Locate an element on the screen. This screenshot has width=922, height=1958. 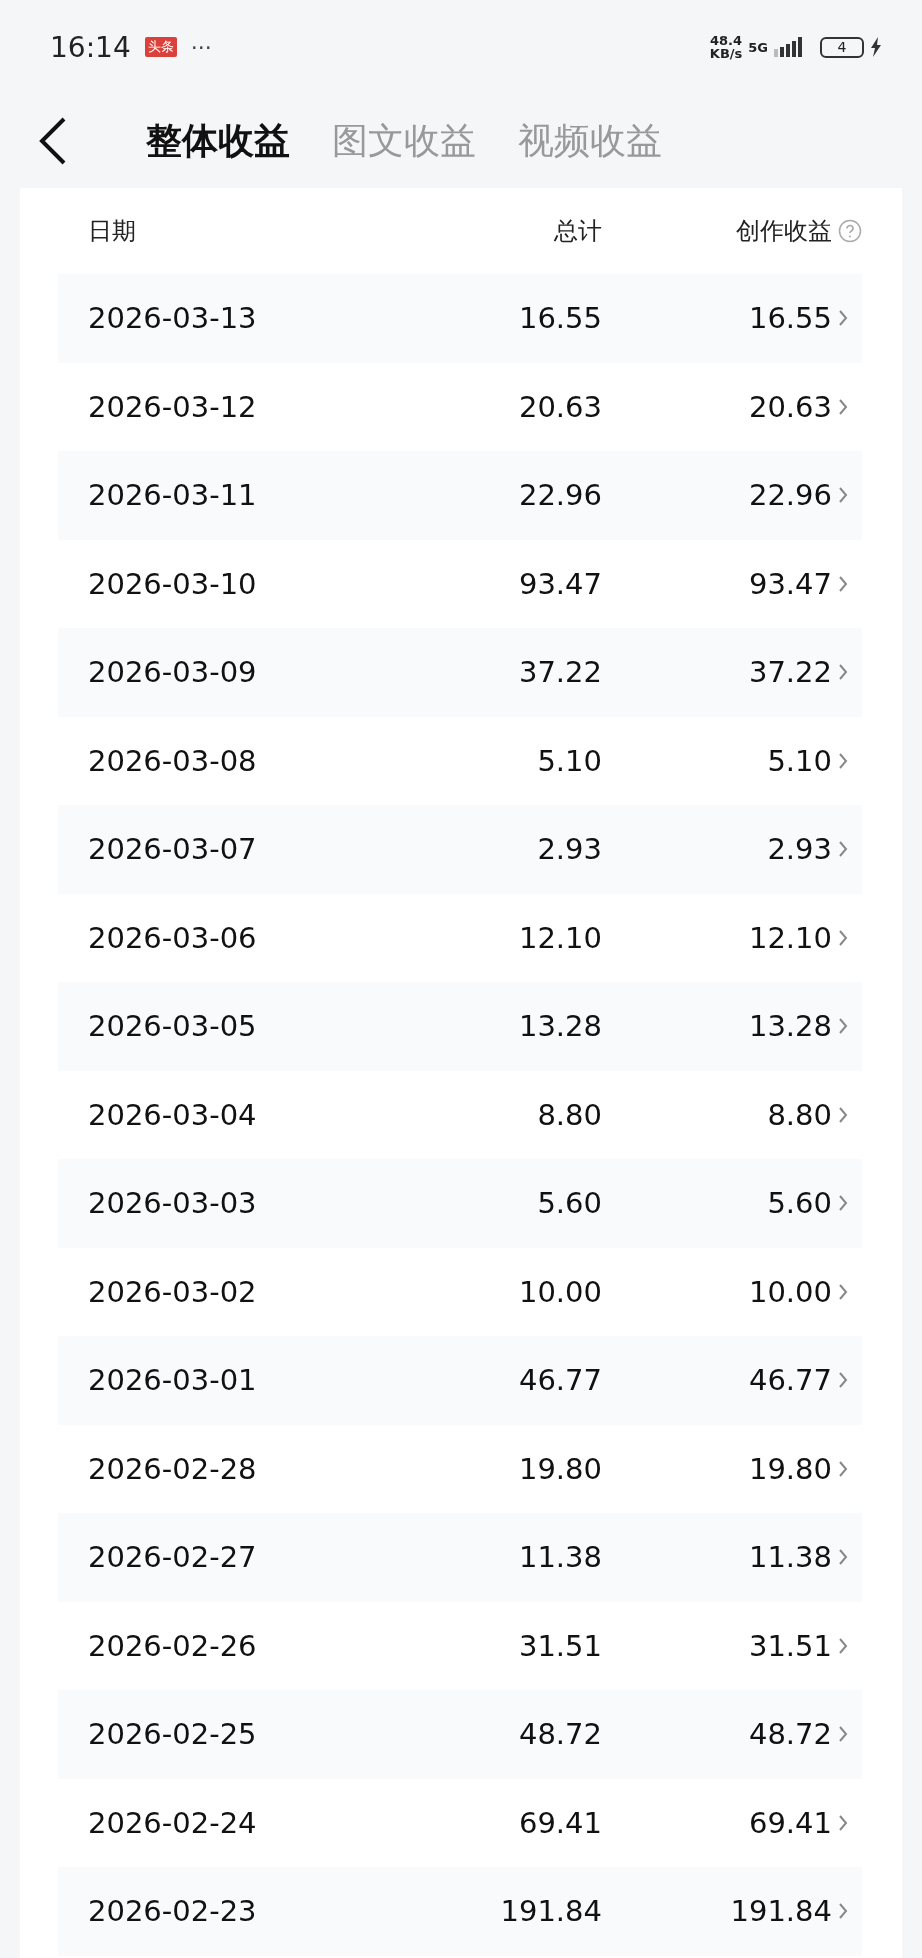
total-cell-text: 93.47 is located at coordinates (559, 583).